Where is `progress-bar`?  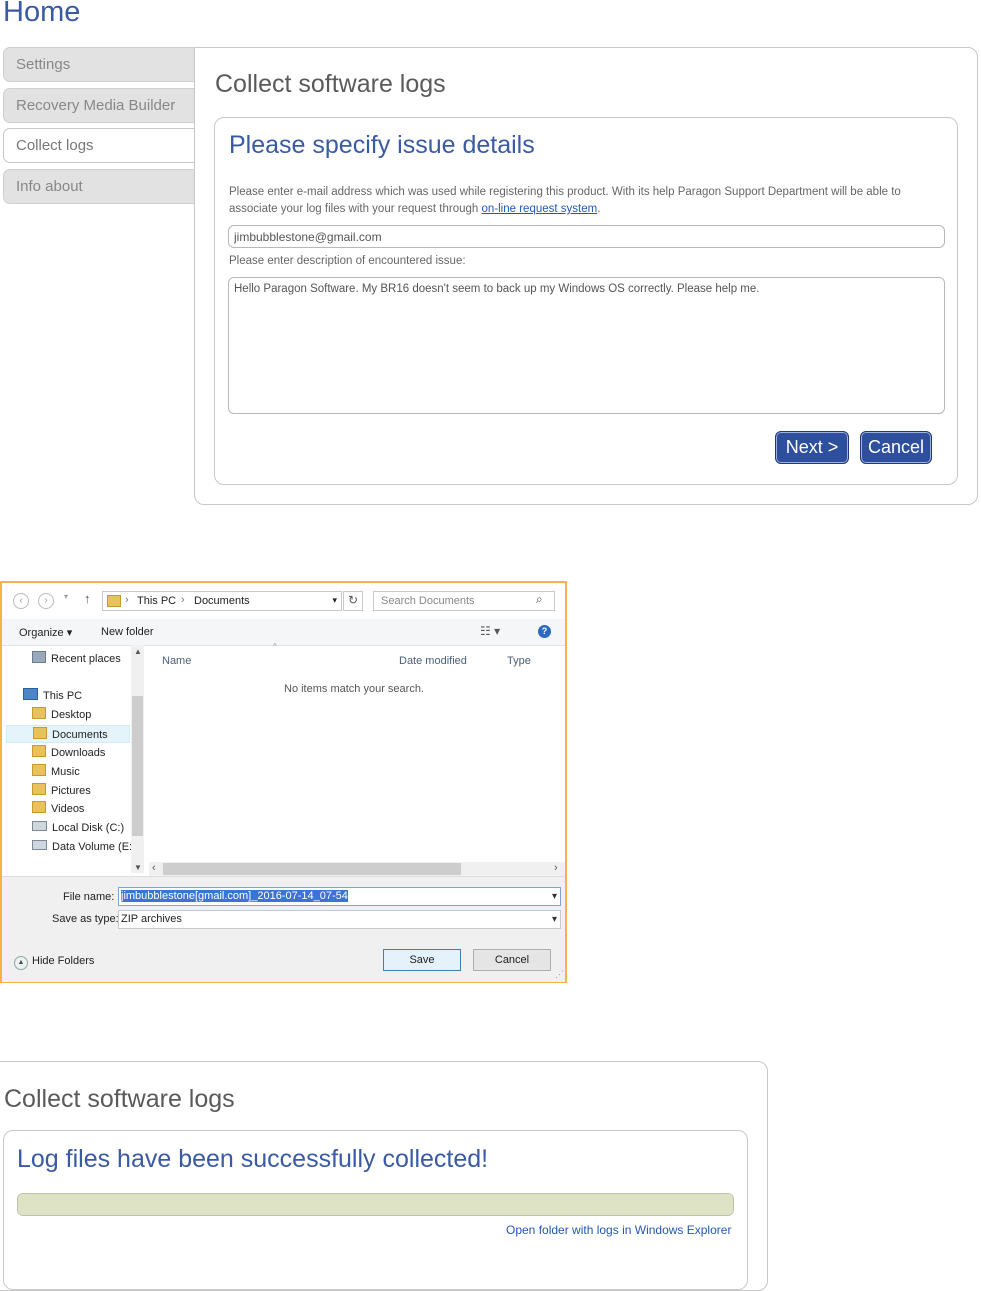
progress-bar is located at coordinates (375, 1204).